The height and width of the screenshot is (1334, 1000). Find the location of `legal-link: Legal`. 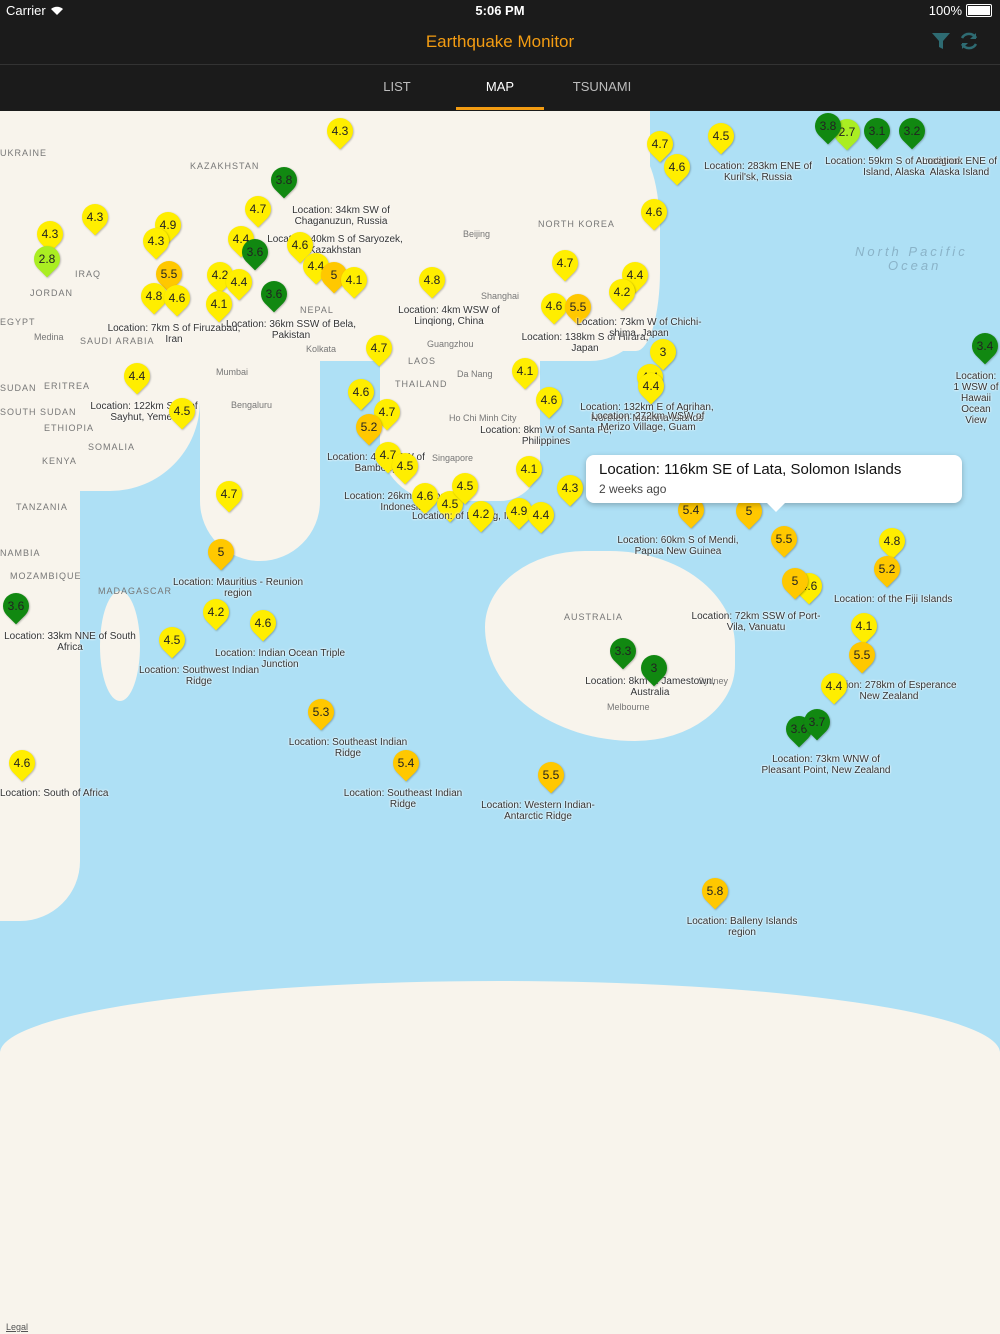

legal-link: Legal is located at coordinates (17, 1327).